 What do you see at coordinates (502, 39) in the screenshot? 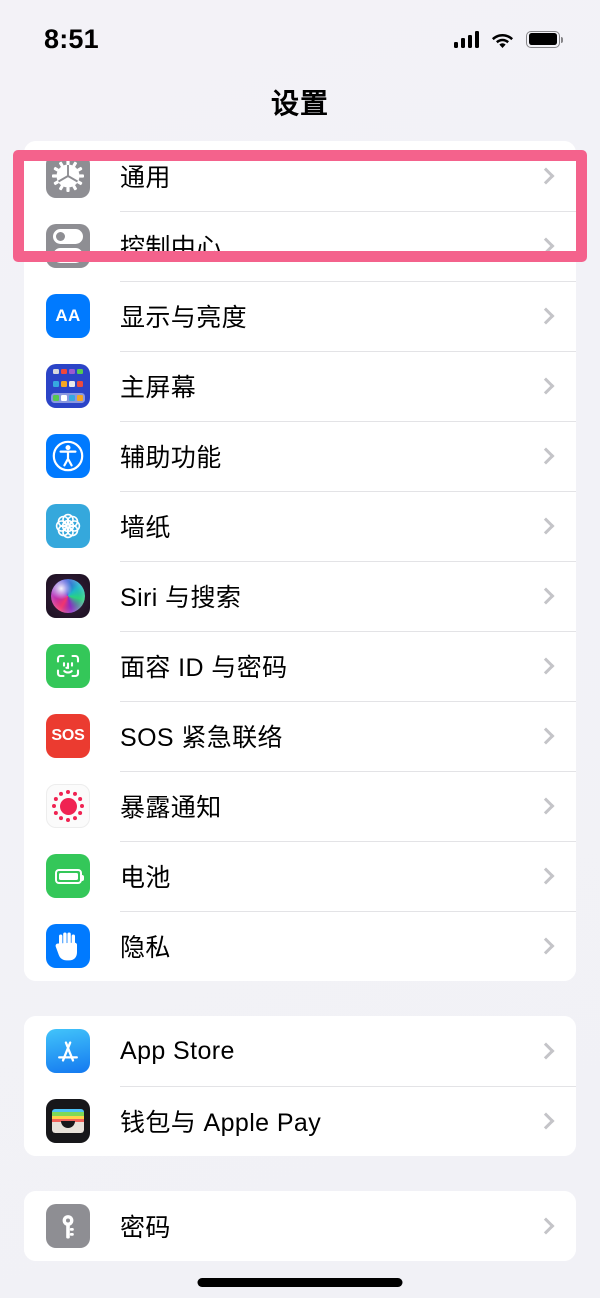
I see `wifi-icon` at bounding box center [502, 39].